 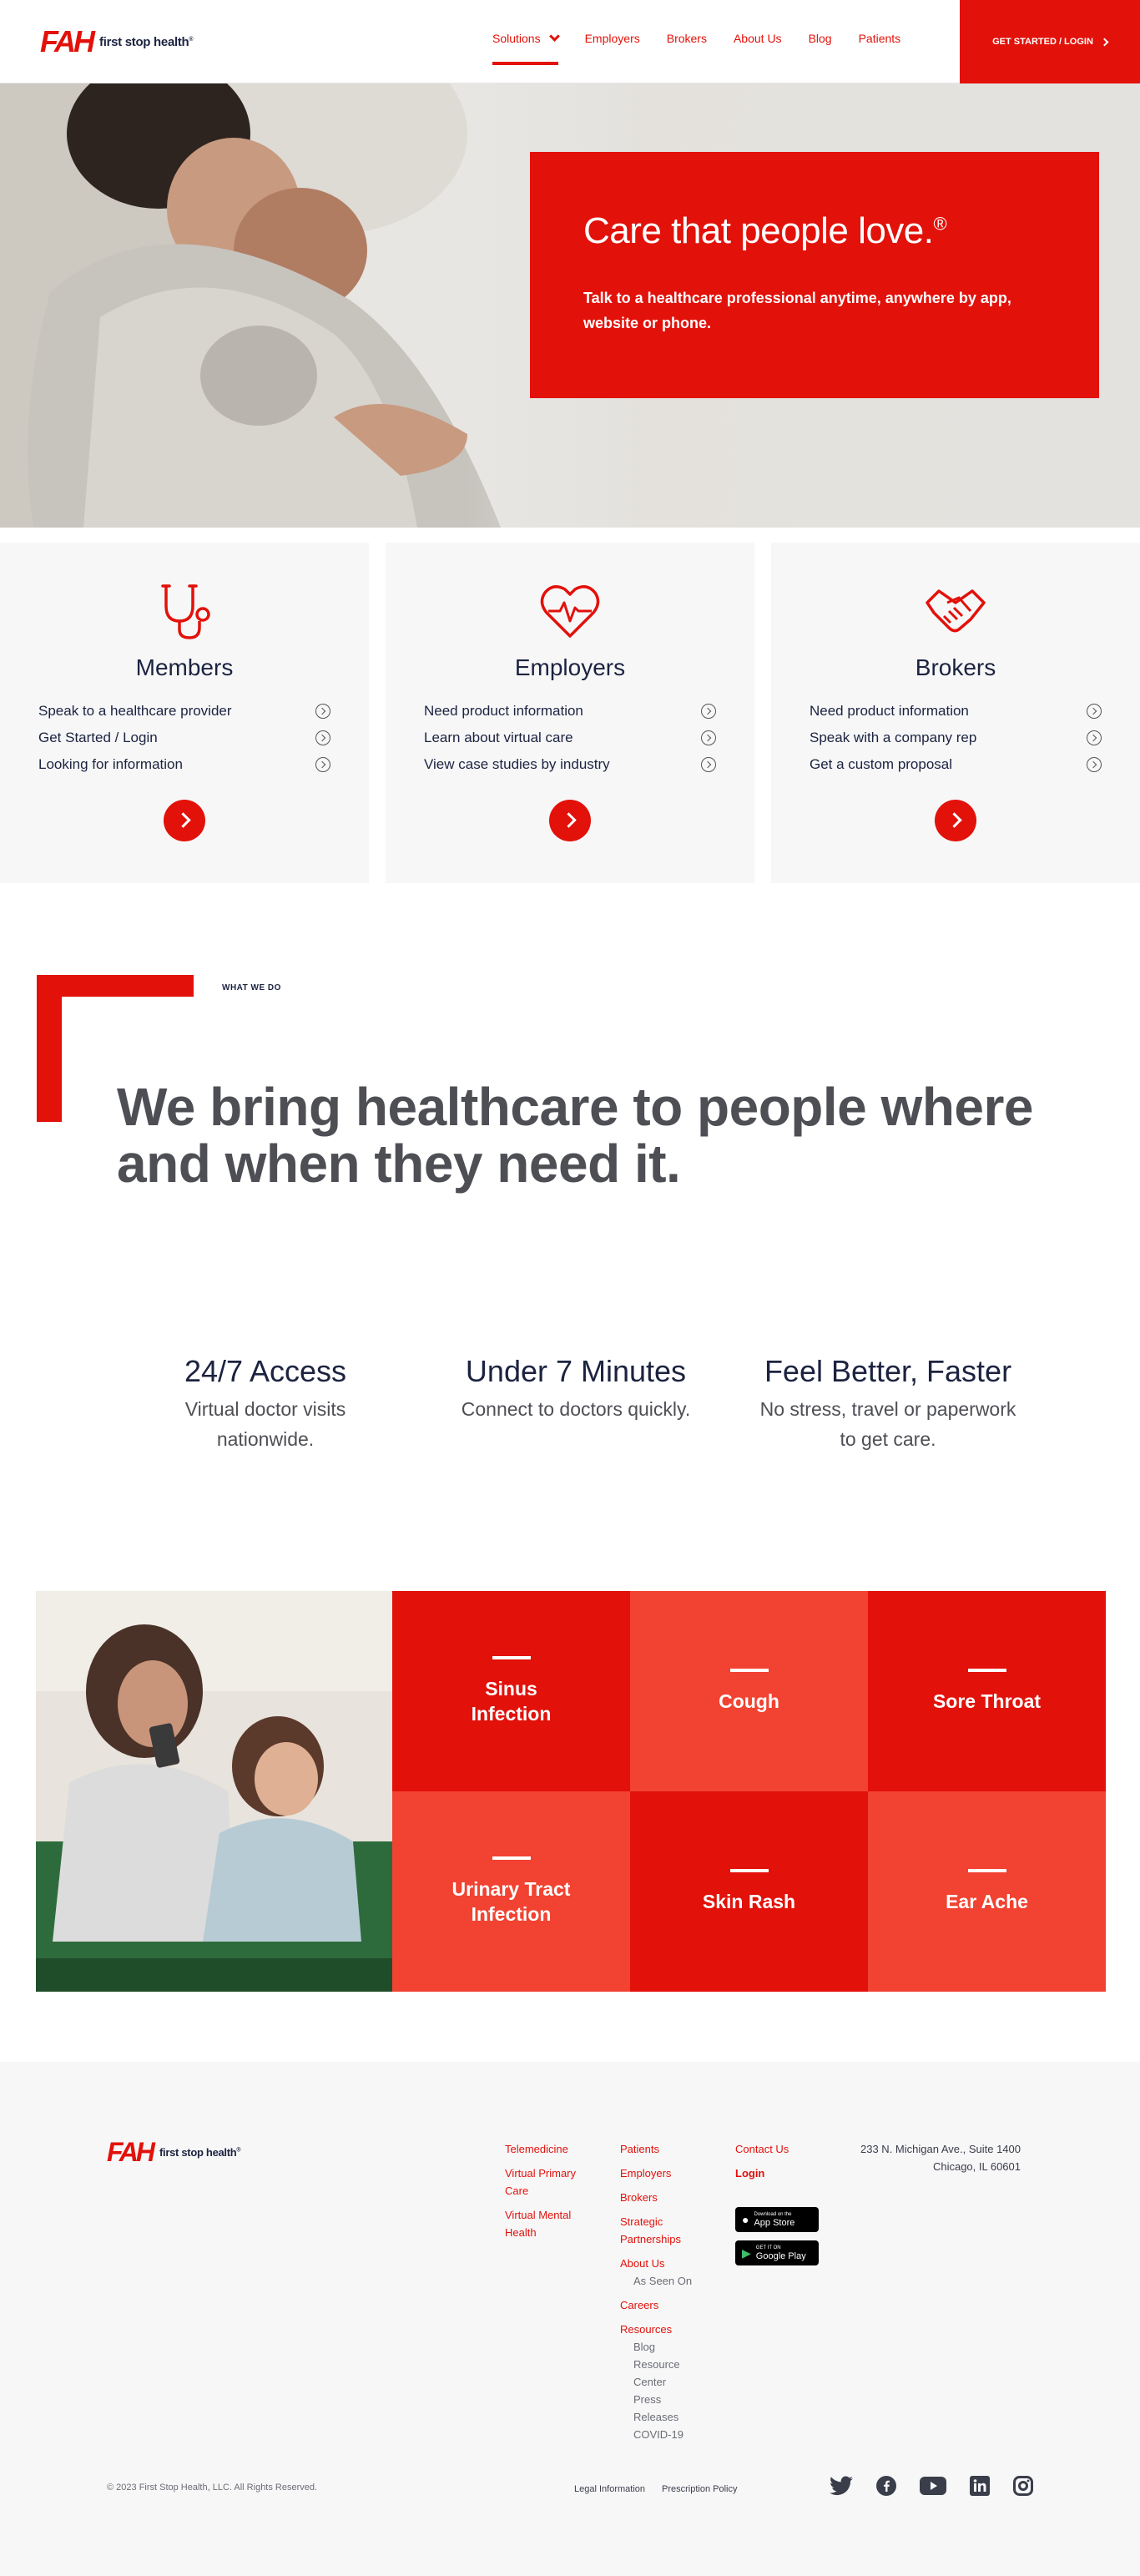 What do you see at coordinates (551, 2149) in the screenshot?
I see `footer-link-telemedicine: Telemedicine` at bounding box center [551, 2149].